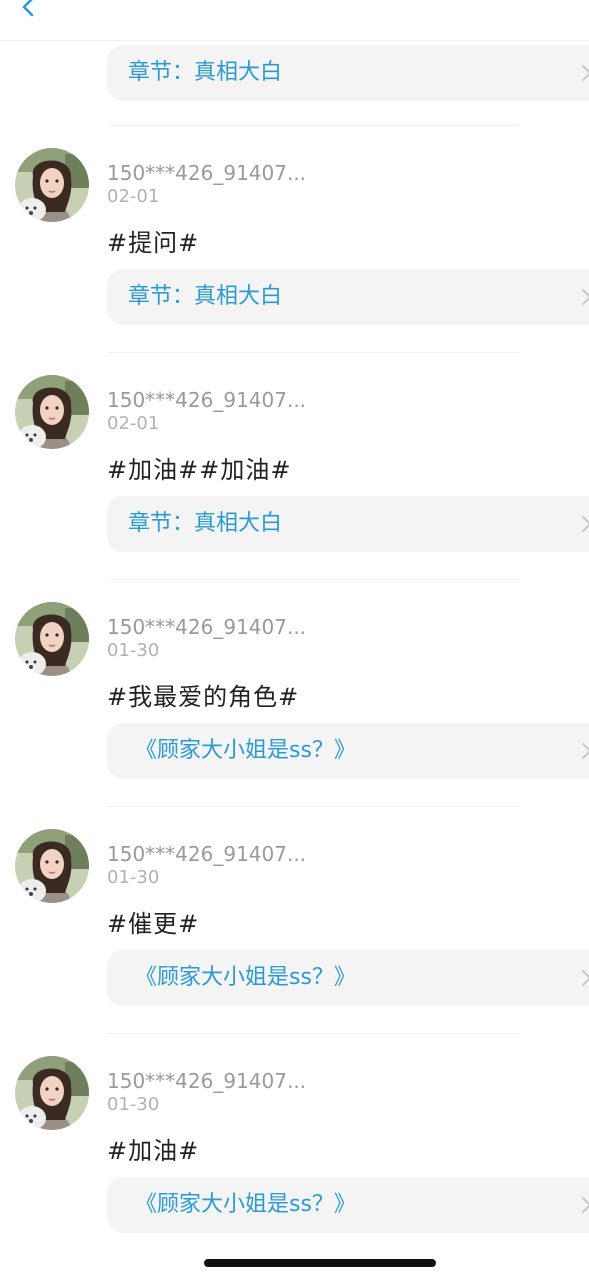  I want to click on chevron-left-icon, so click(30, 11).